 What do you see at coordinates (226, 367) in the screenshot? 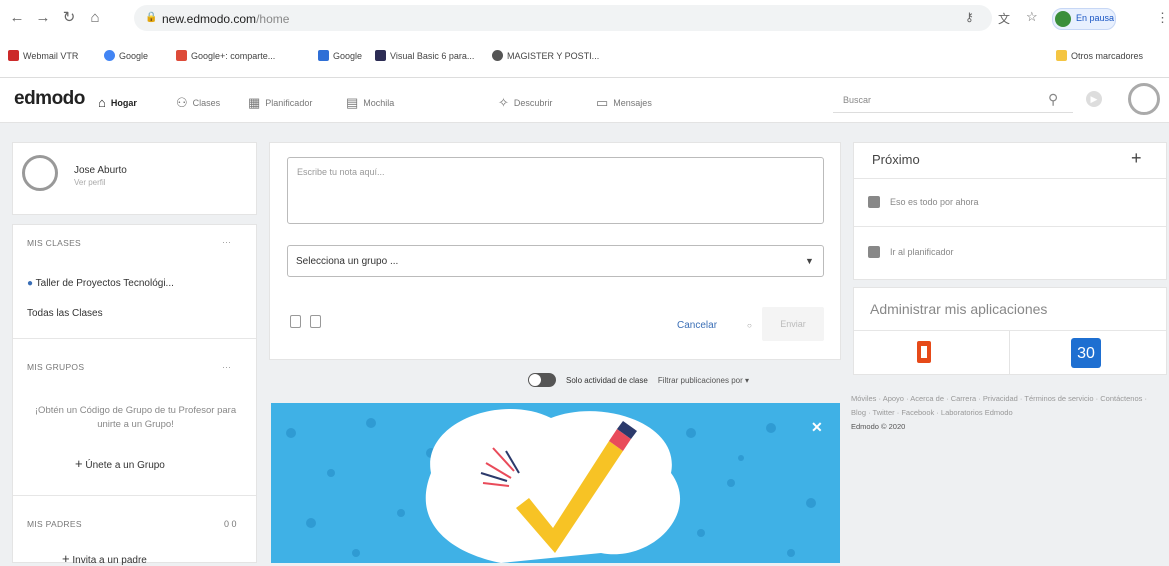
I see `groups-more-button: ···` at bounding box center [226, 367].